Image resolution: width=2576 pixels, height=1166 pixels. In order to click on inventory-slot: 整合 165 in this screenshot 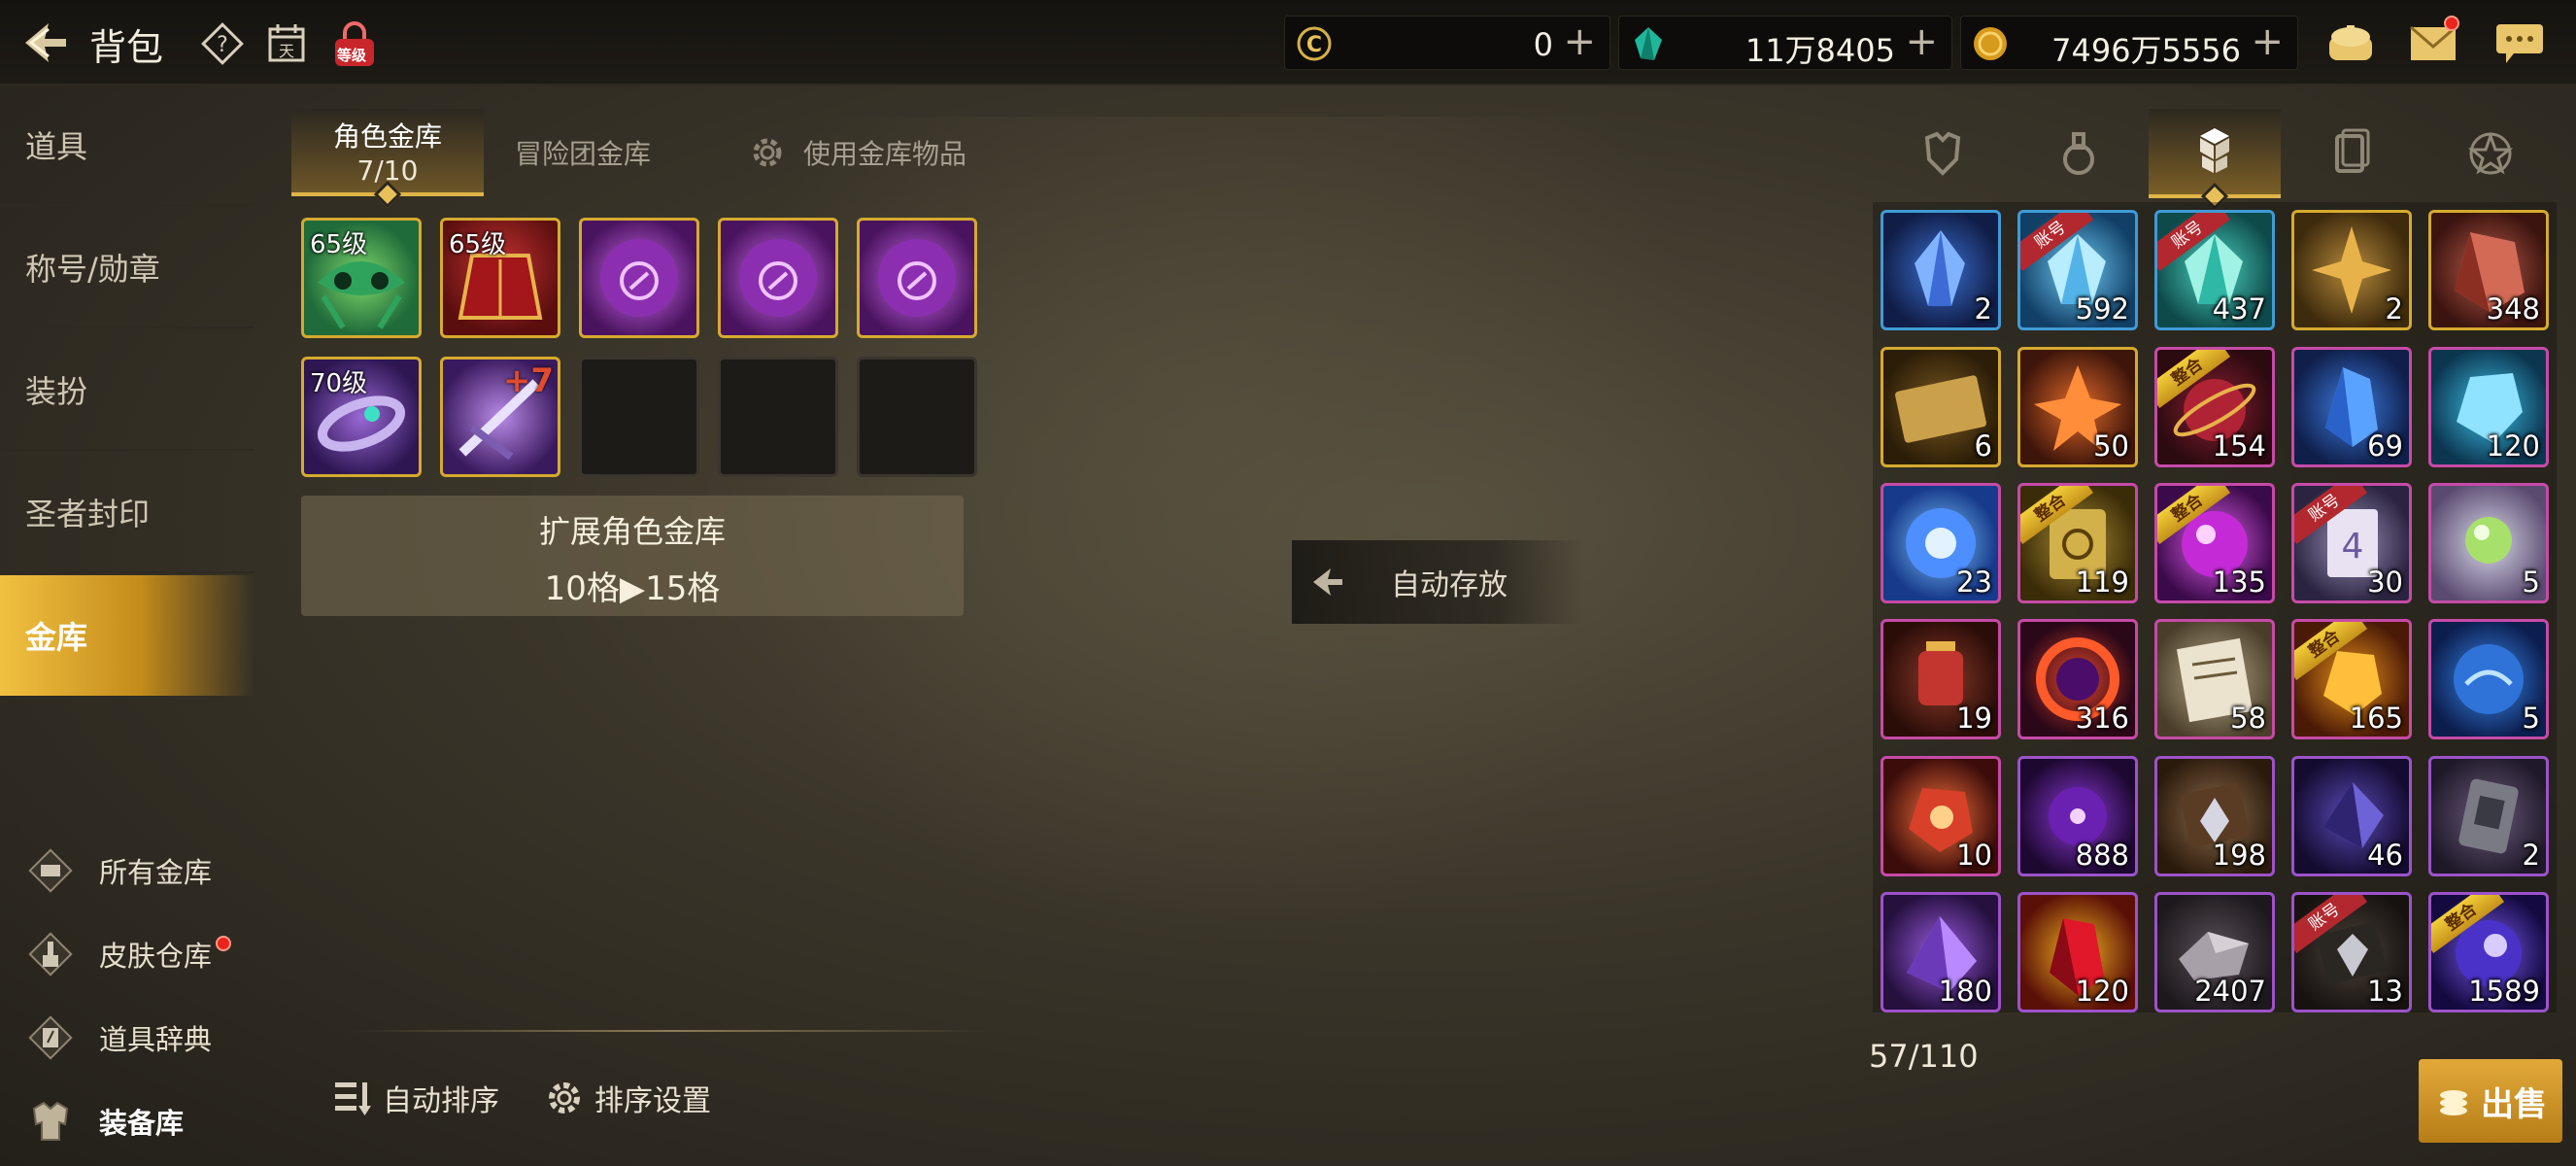, I will do `click(2351, 679)`.